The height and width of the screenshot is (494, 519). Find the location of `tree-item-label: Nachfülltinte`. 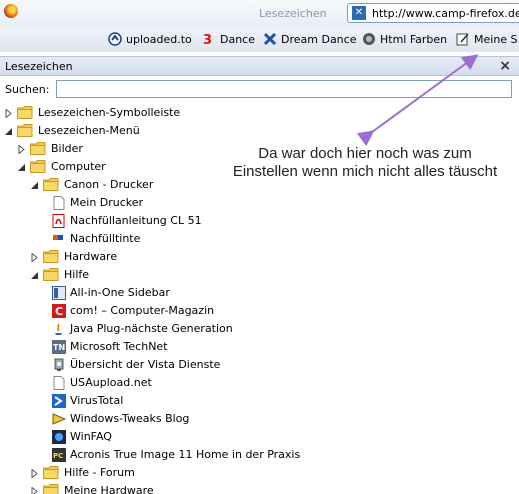

tree-item-label: Nachfülltinte is located at coordinates (105, 238).